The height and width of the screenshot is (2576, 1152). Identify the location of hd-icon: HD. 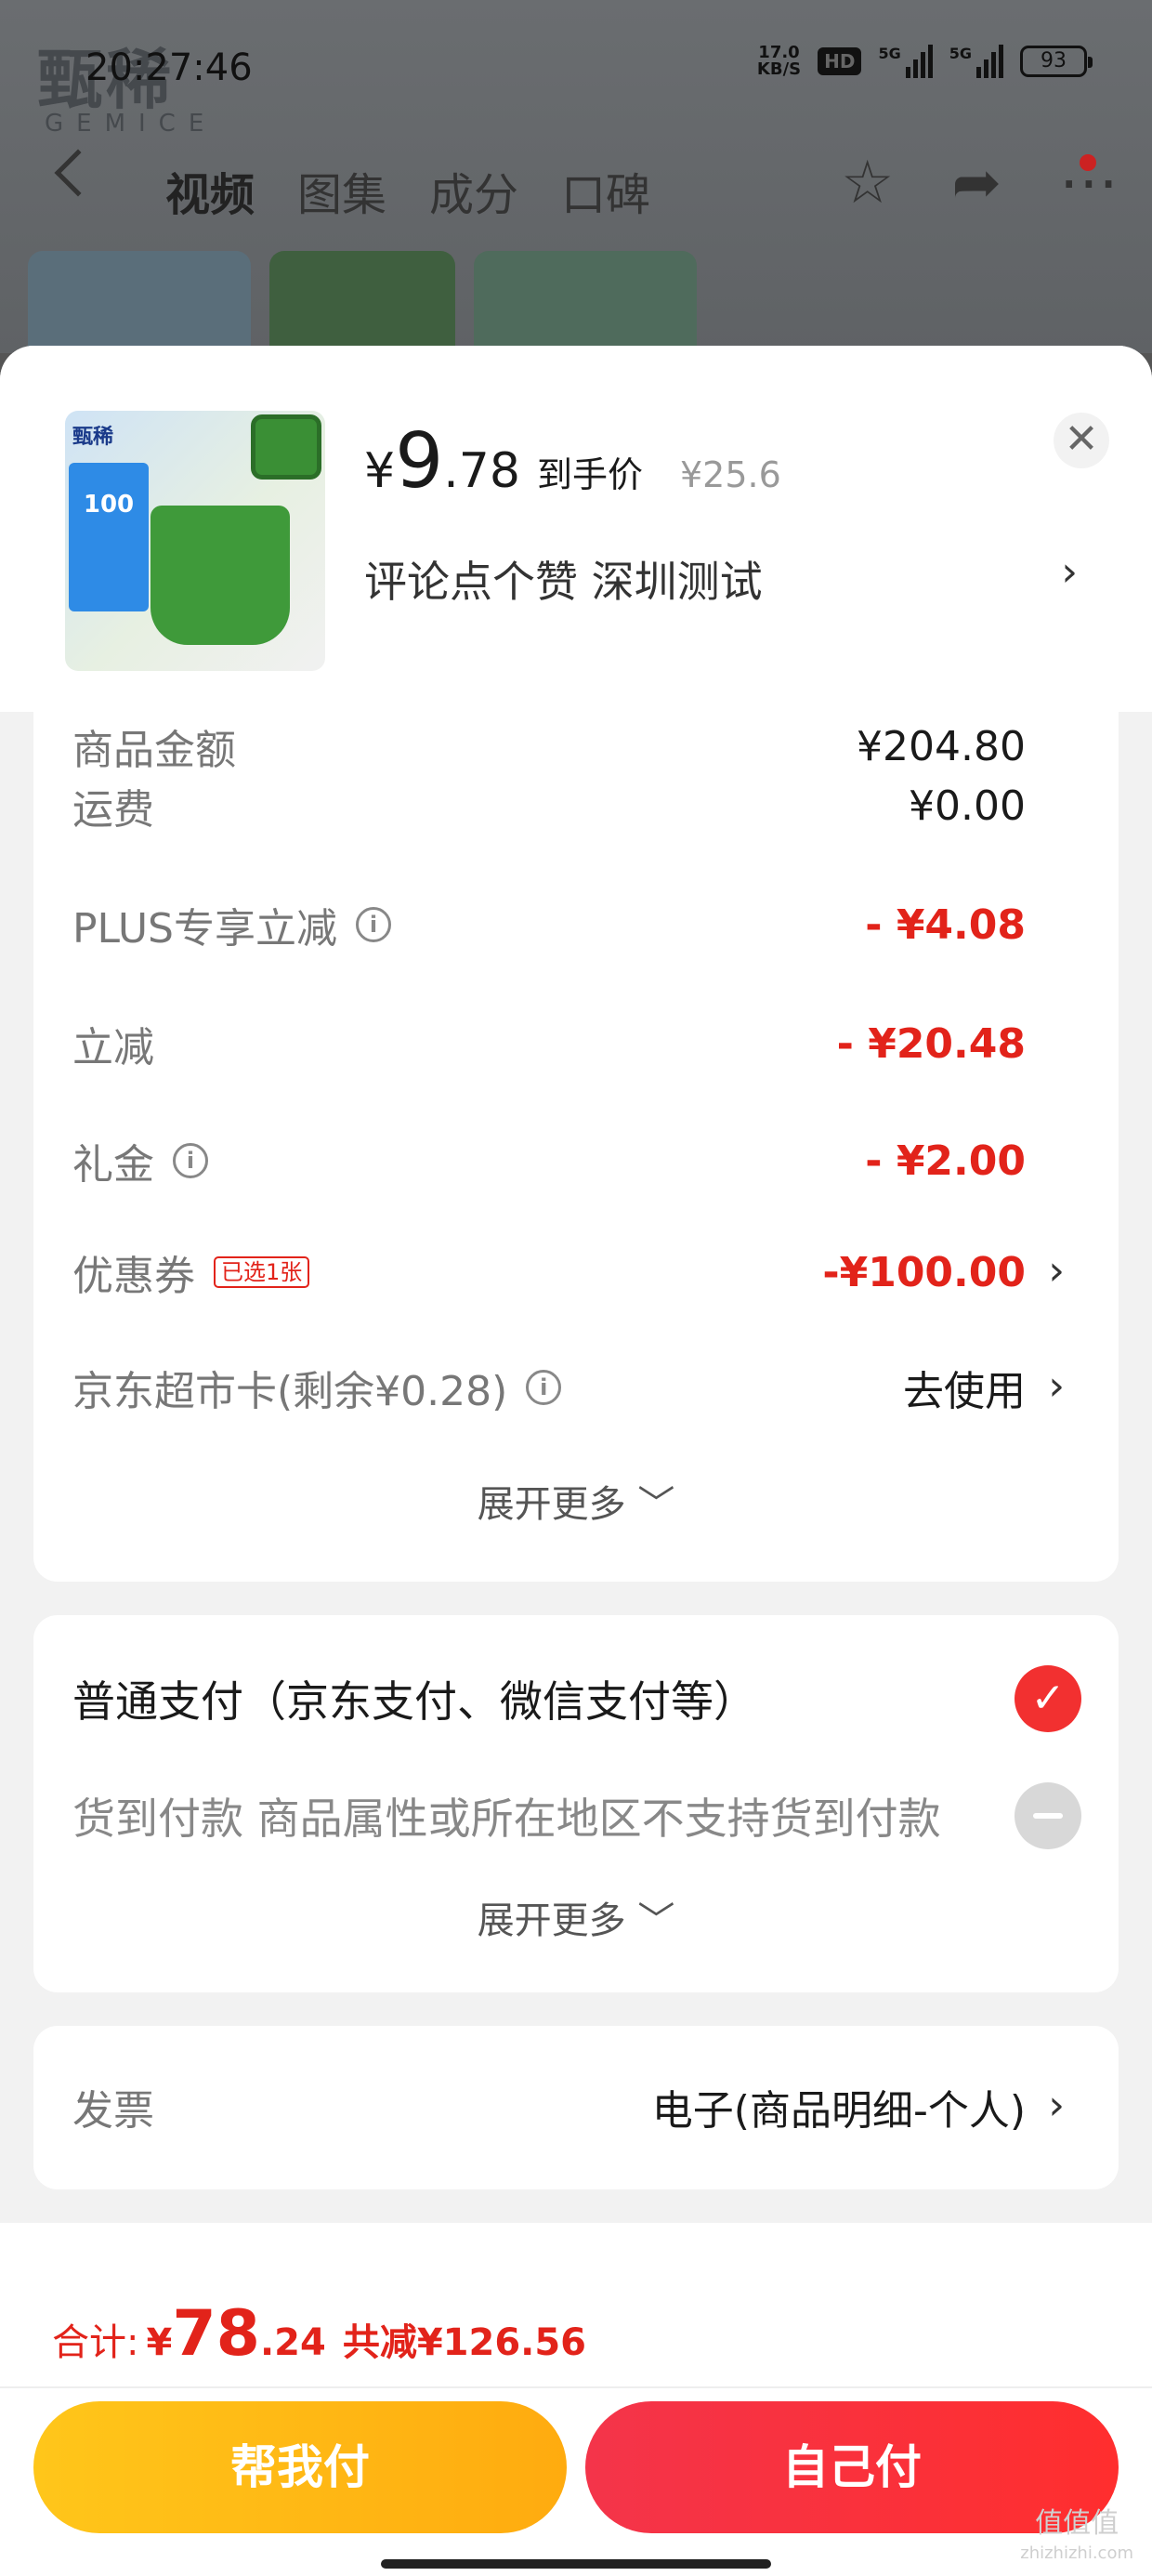
(840, 61).